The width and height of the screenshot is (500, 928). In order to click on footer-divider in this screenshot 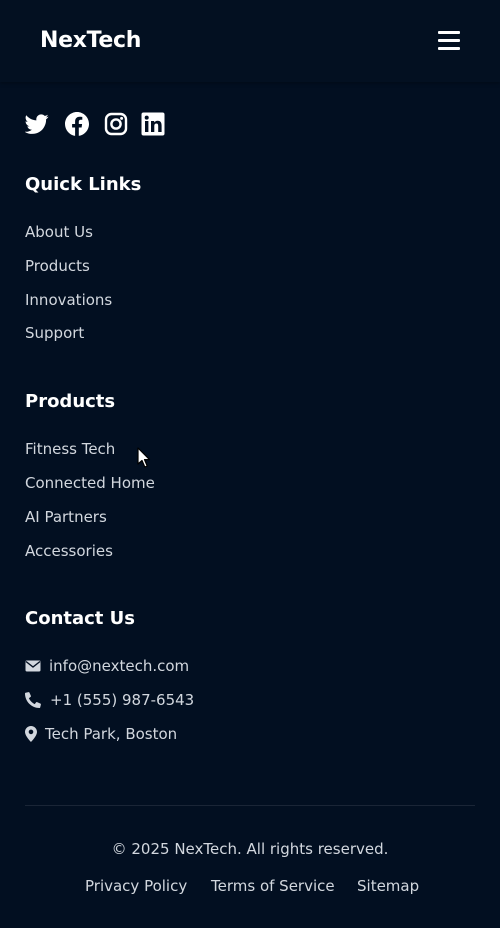, I will do `click(250, 805)`.